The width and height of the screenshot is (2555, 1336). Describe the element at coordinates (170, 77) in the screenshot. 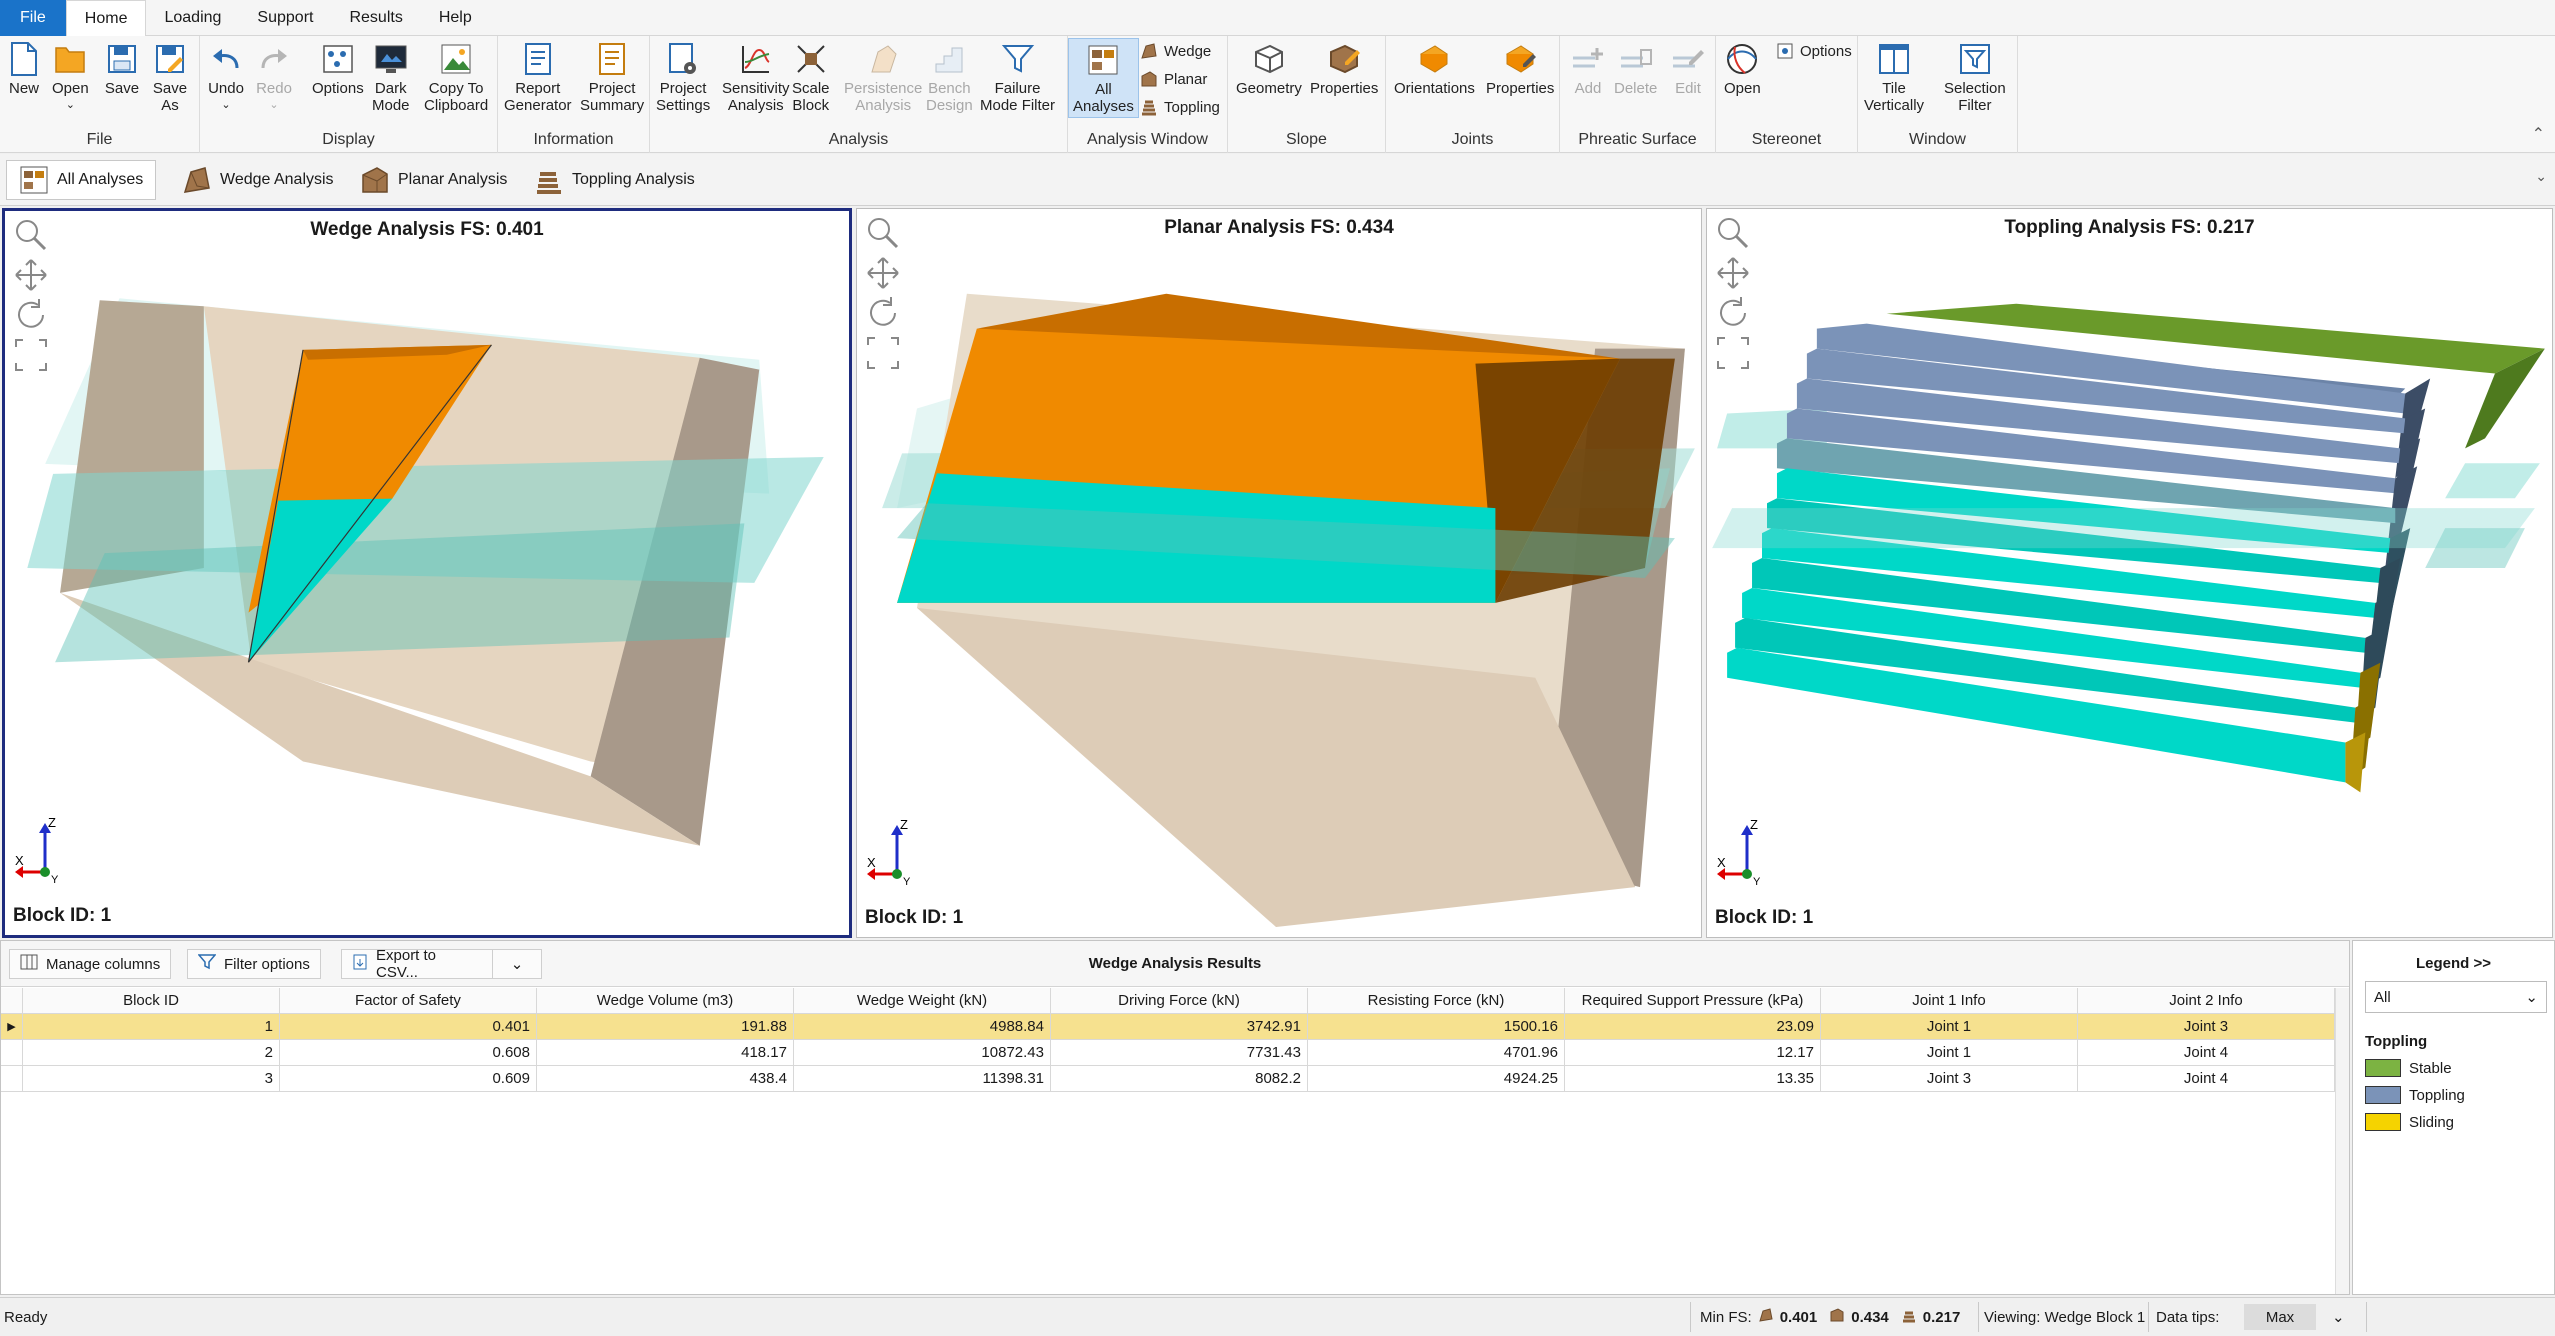

I see `save-as-button: Save As` at that location.